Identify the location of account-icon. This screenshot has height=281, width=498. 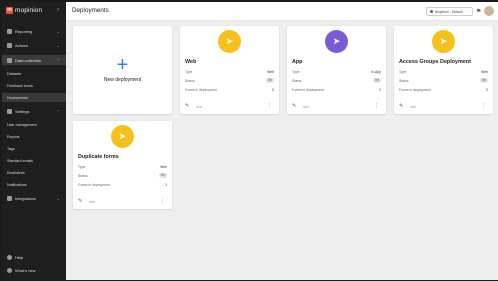
(431, 11).